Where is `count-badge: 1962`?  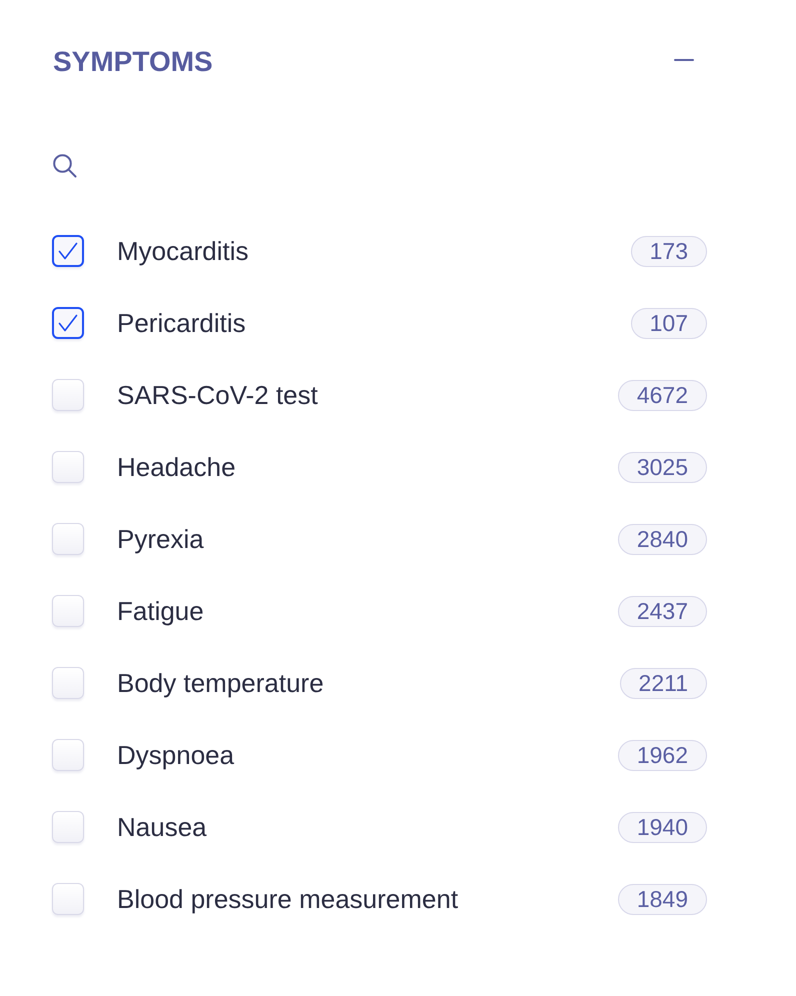
count-badge: 1962 is located at coordinates (662, 755).